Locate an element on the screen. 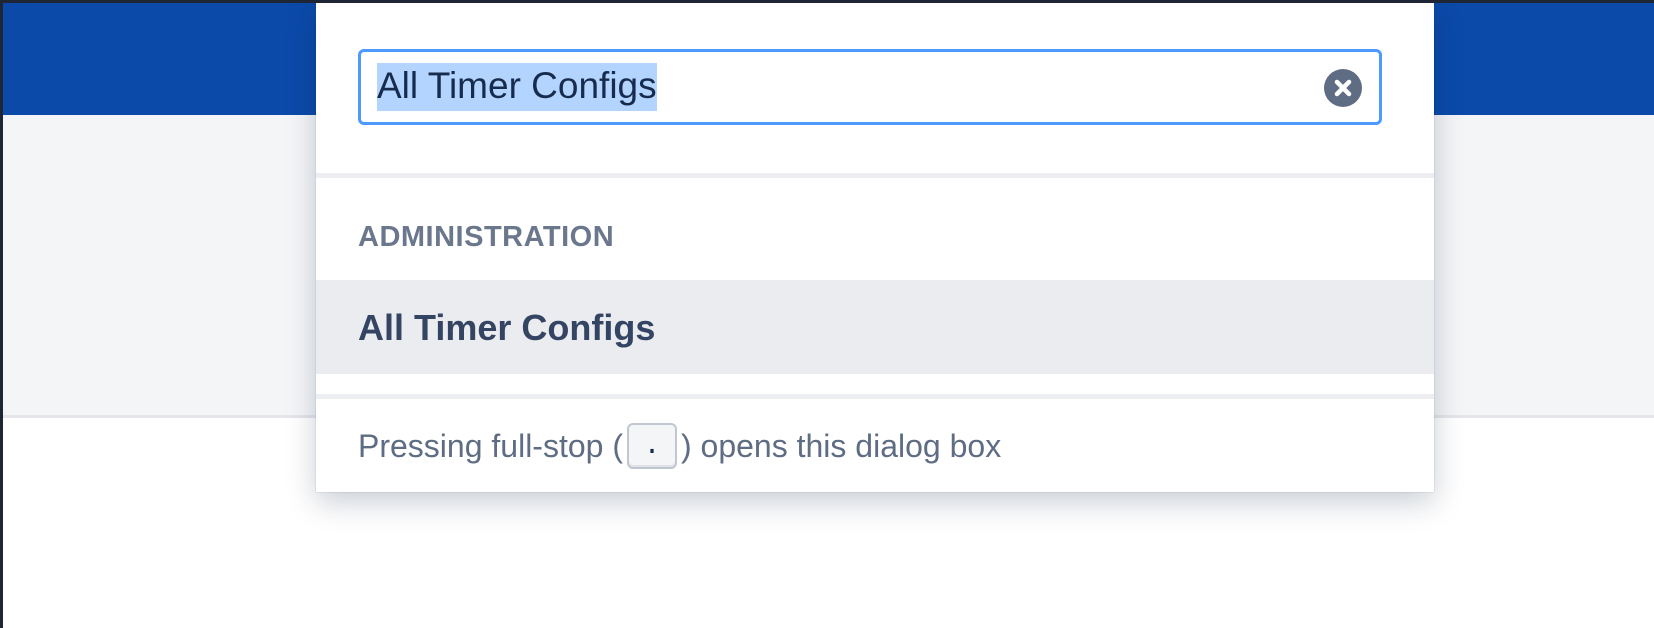 This screenshot has width=1654, height=628. clear-search-button is located at coordinates (1343, 88).